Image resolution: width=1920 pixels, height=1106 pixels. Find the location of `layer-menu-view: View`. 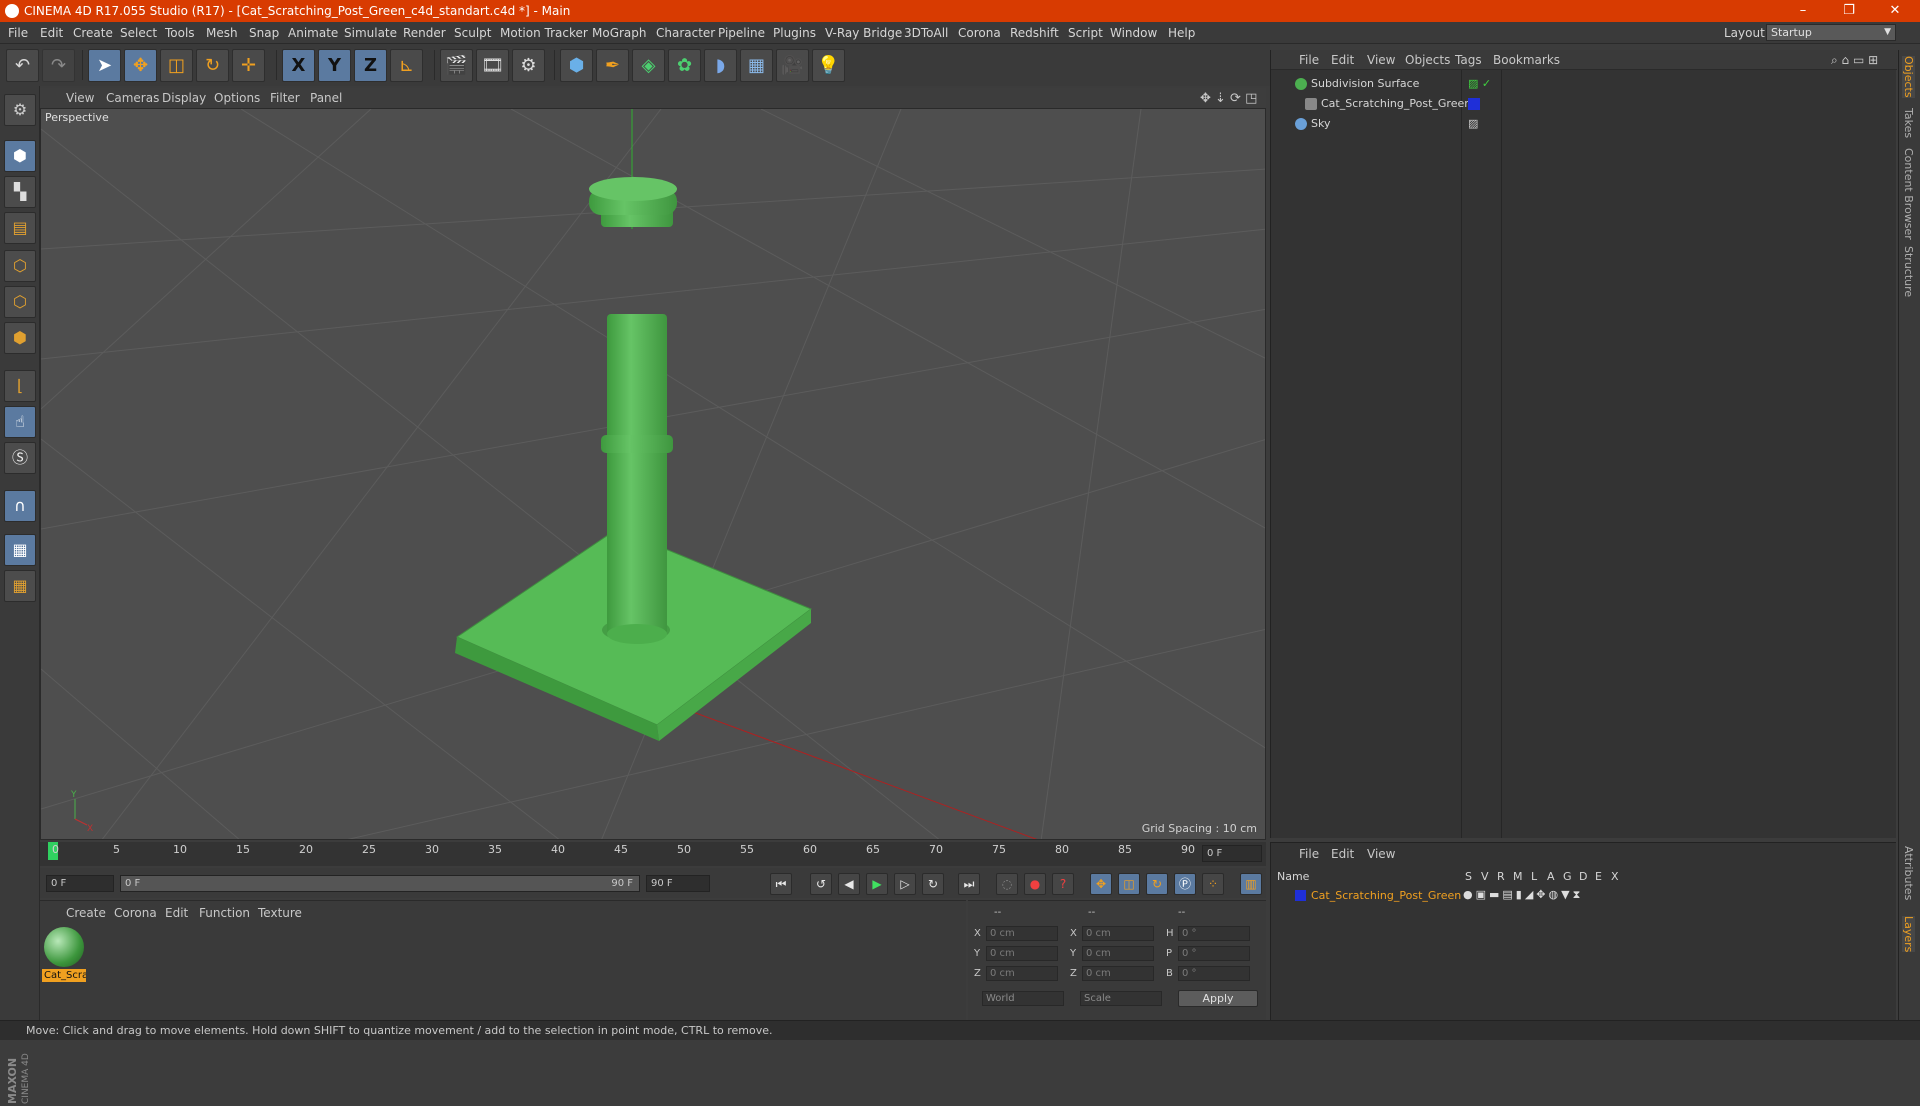

layer-menu-view: View is located at coordinates (1381, 854).